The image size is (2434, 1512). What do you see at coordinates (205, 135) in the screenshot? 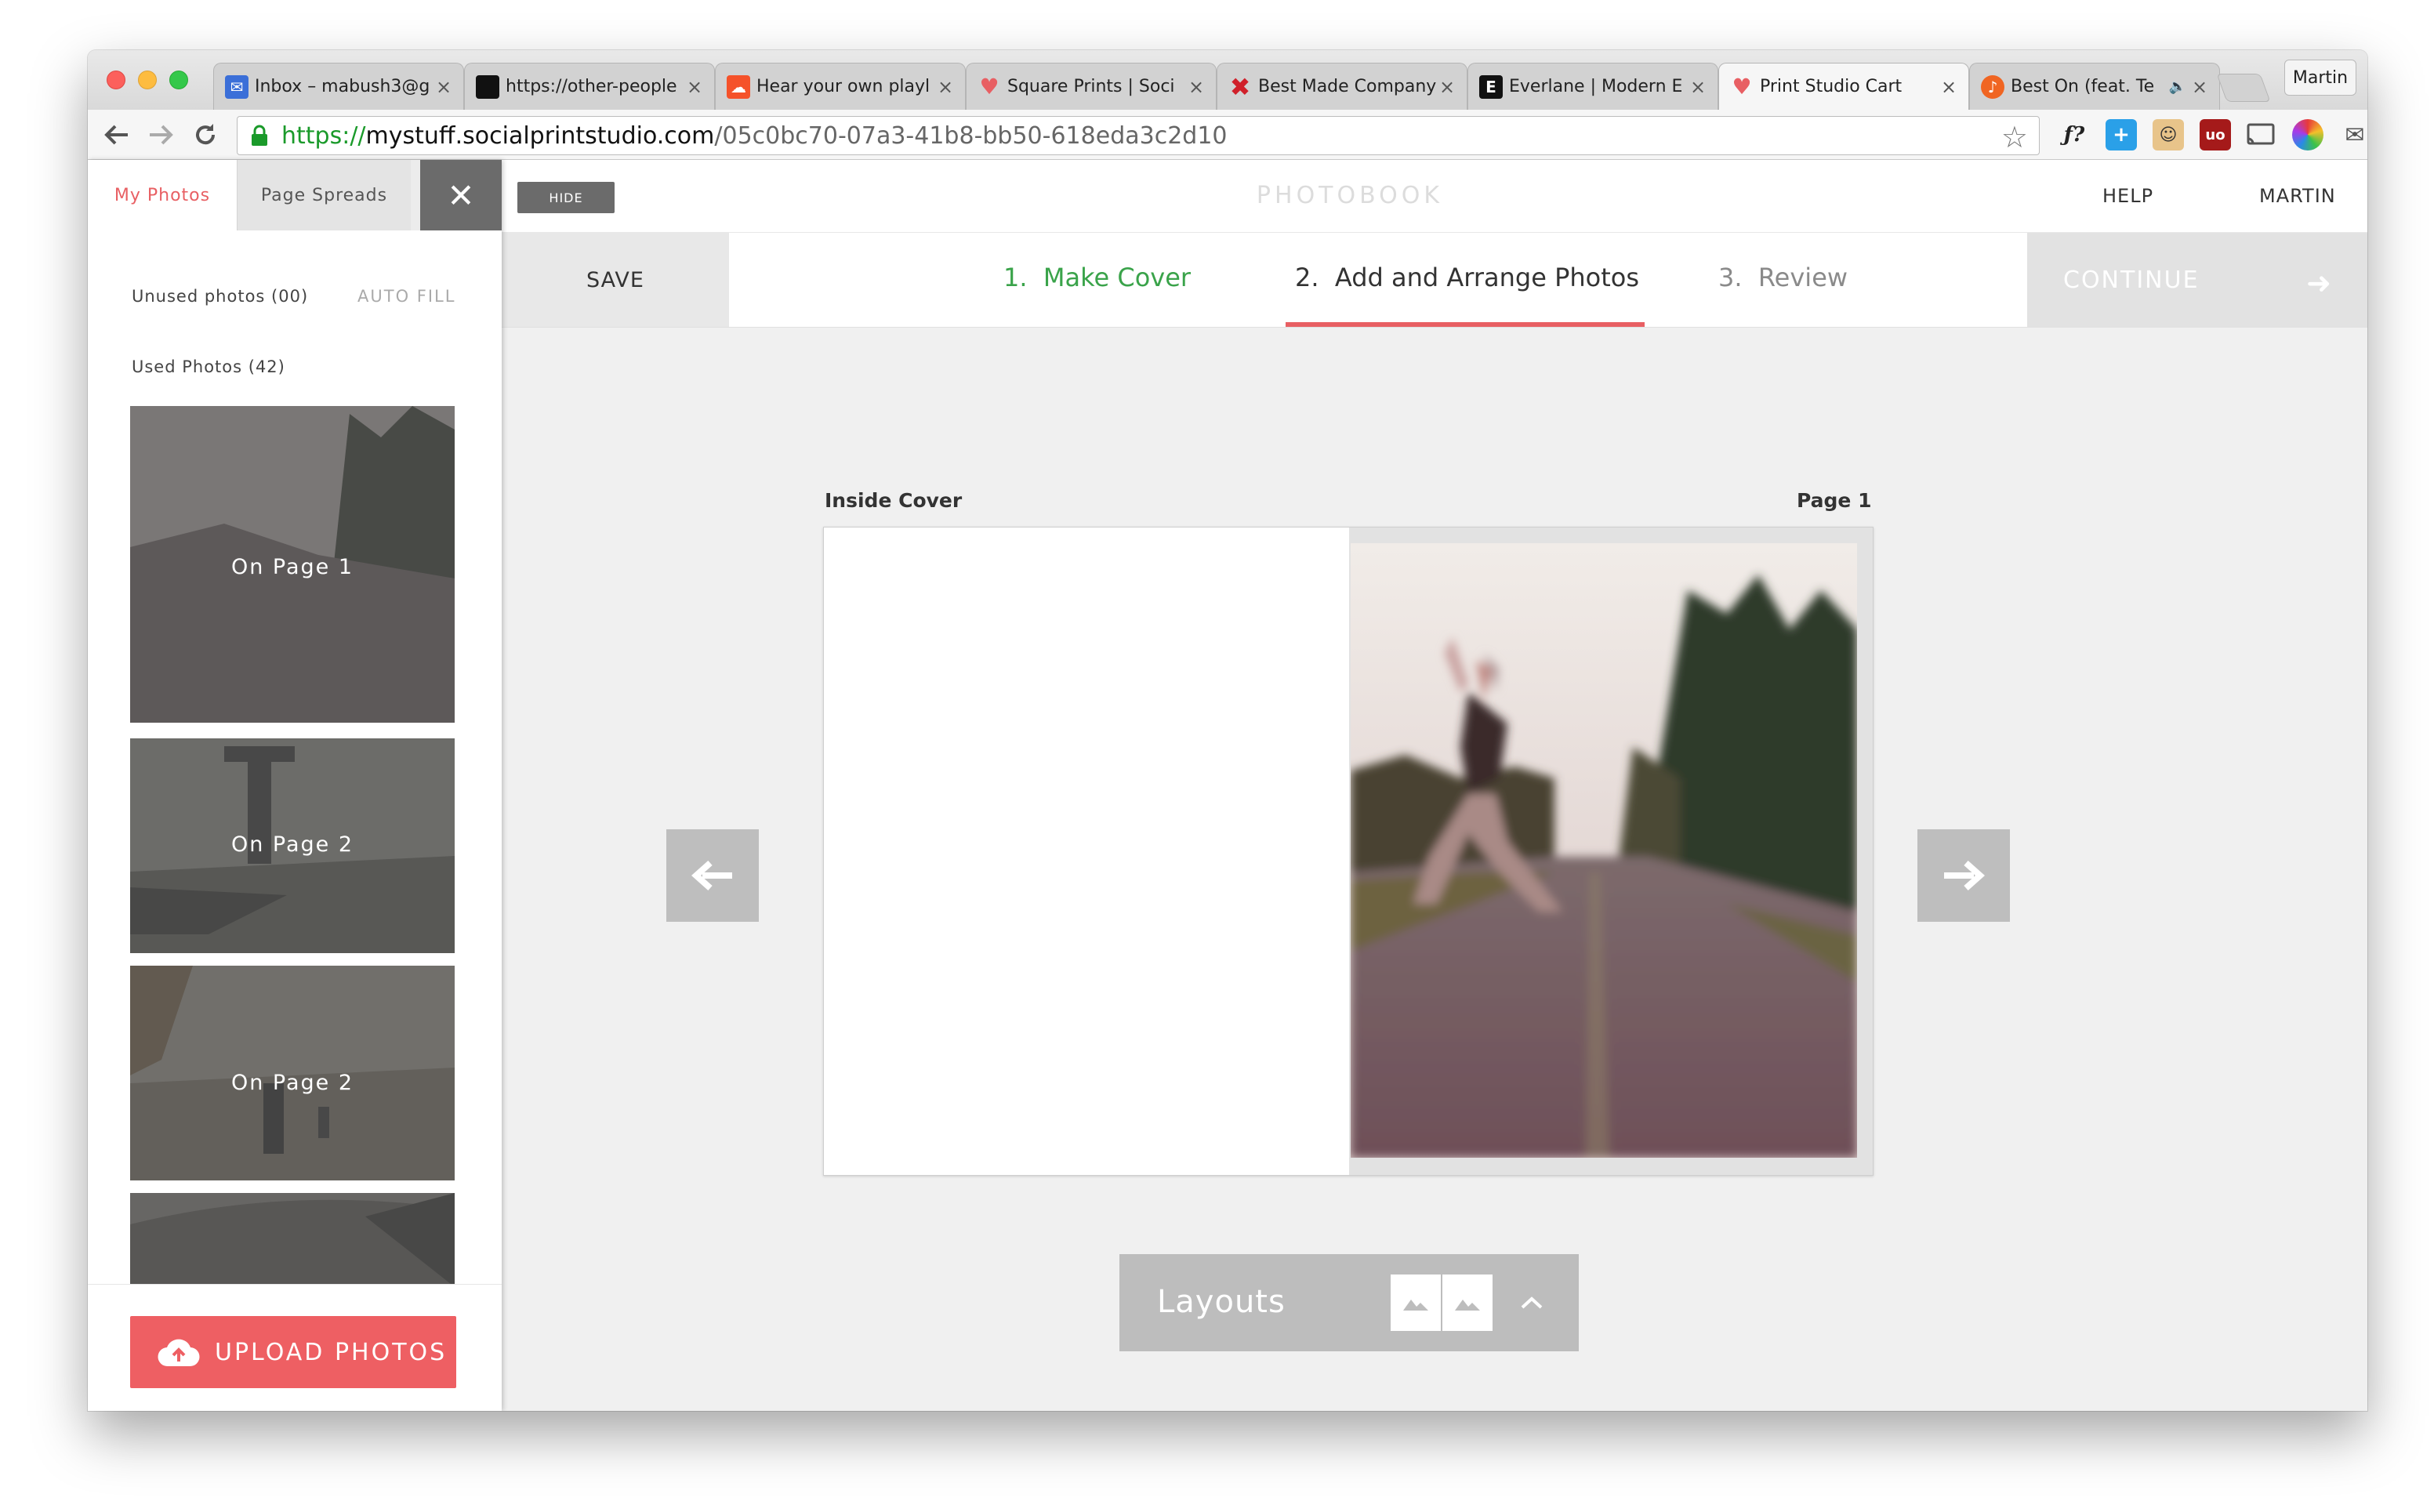
I see `reload-icon` at bounding box center [205, 135].